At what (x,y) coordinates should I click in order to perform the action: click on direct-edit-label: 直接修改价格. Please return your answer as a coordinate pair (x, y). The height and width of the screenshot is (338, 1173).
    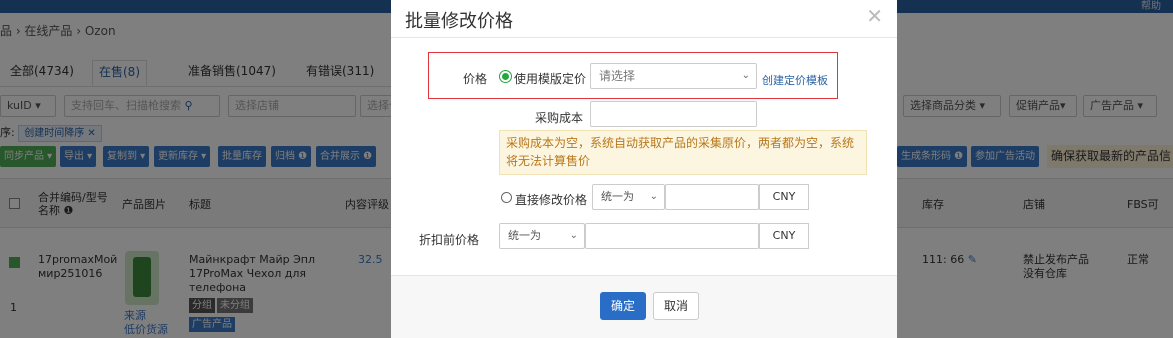
    Looking at the image, I should click on (551, 199).